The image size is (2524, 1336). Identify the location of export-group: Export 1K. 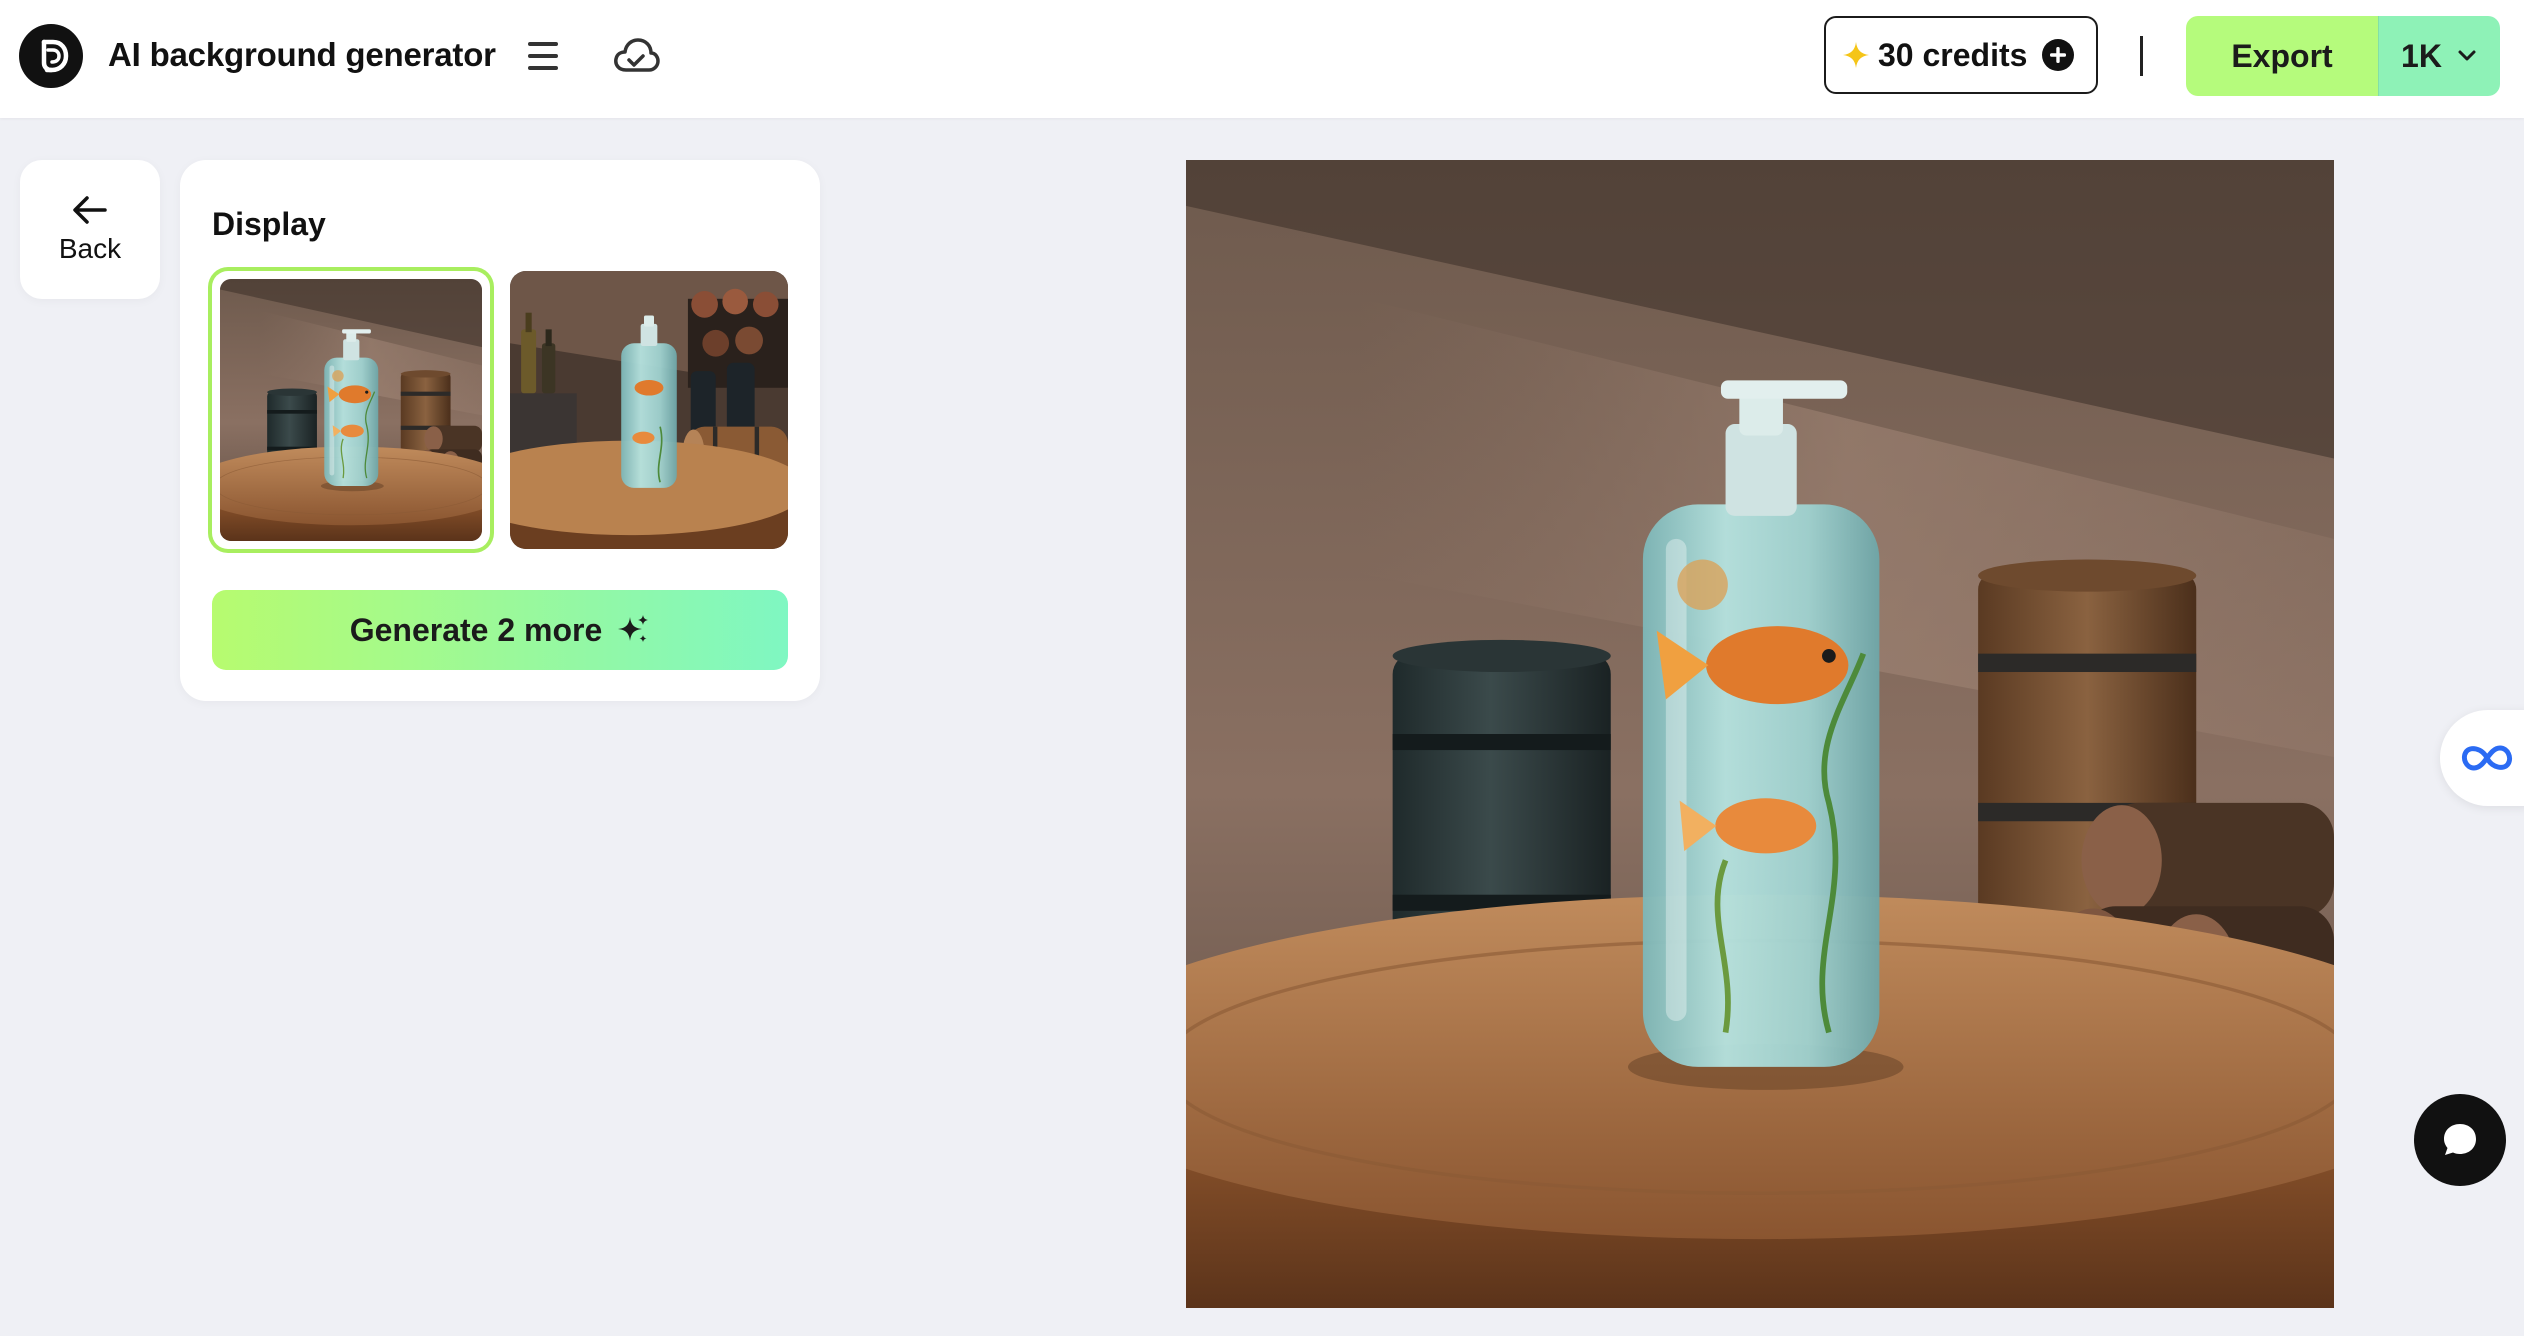
(2343, 56).